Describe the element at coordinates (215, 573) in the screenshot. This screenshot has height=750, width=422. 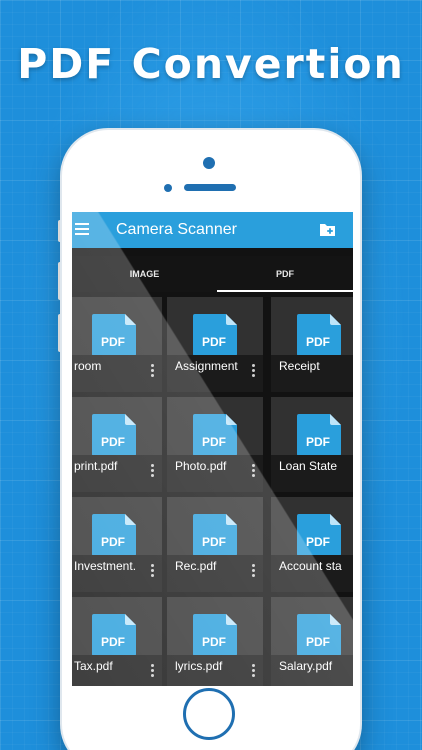
I see `file-caption: Rec.pdf` at that location.